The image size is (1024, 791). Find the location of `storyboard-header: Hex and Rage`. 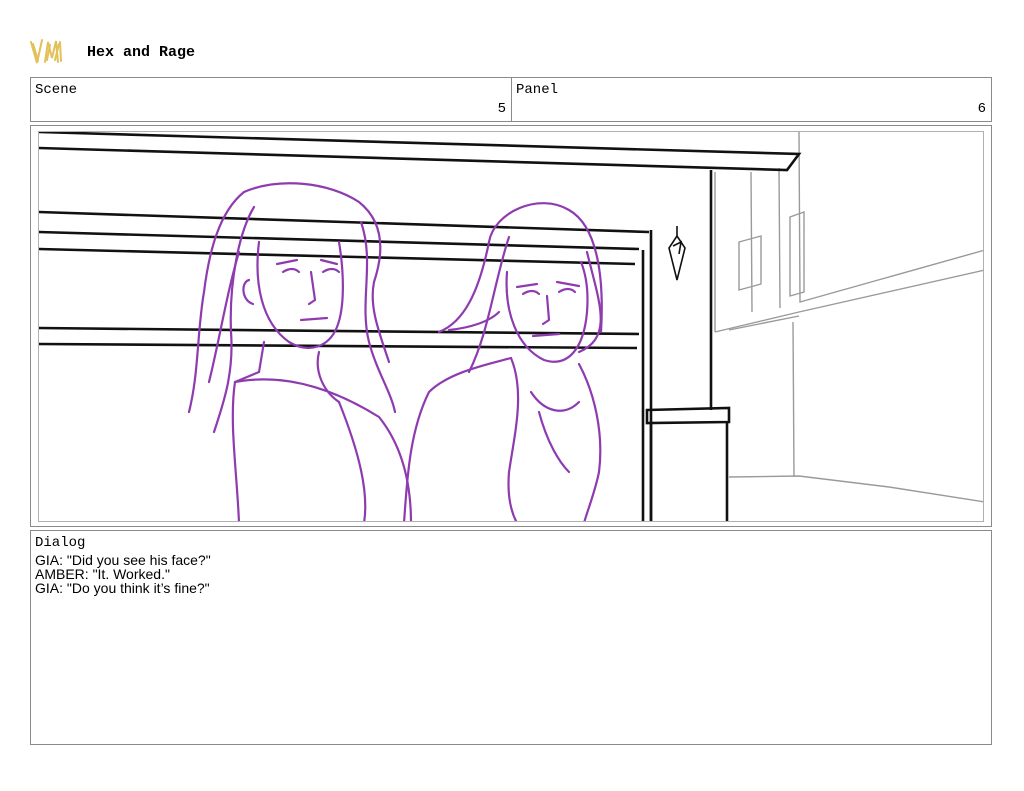

storyboard-header: Hex and Rage is located at coordinates (228, 53).